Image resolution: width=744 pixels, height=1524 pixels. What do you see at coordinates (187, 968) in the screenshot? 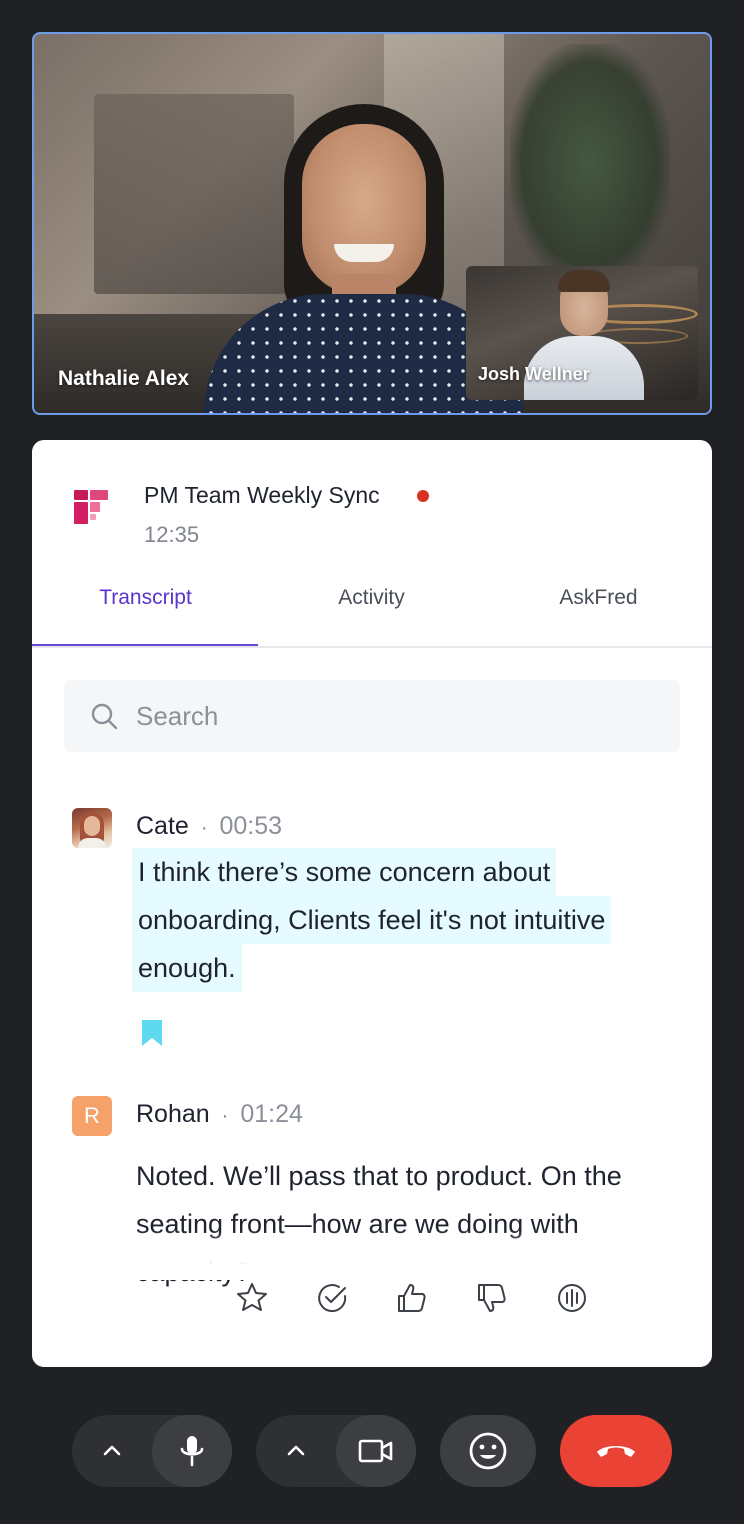
I see `highlighted-line: enough.` at bounding box center [187, 968].